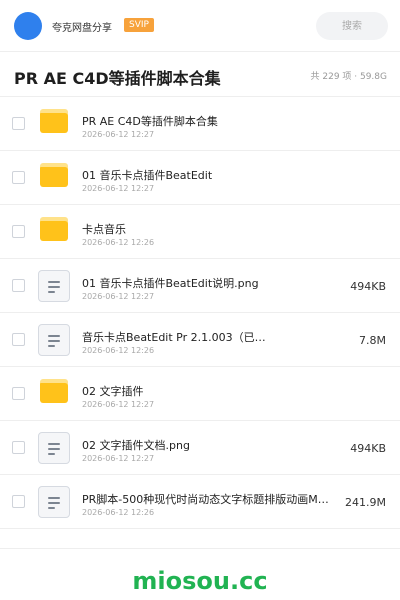 The image size is (400, 600). I want to click on file-name: PR AE C4D等插件脚本合集, so click(207, 121).